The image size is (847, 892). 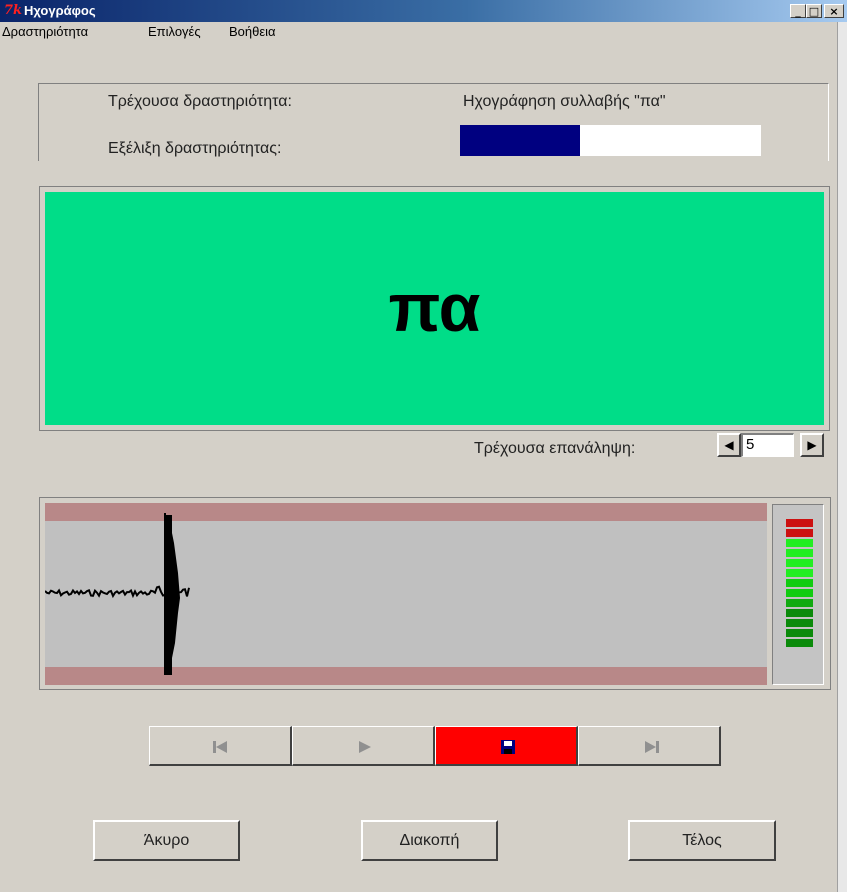 I want to click on first-button, so click(x=220, y=746).